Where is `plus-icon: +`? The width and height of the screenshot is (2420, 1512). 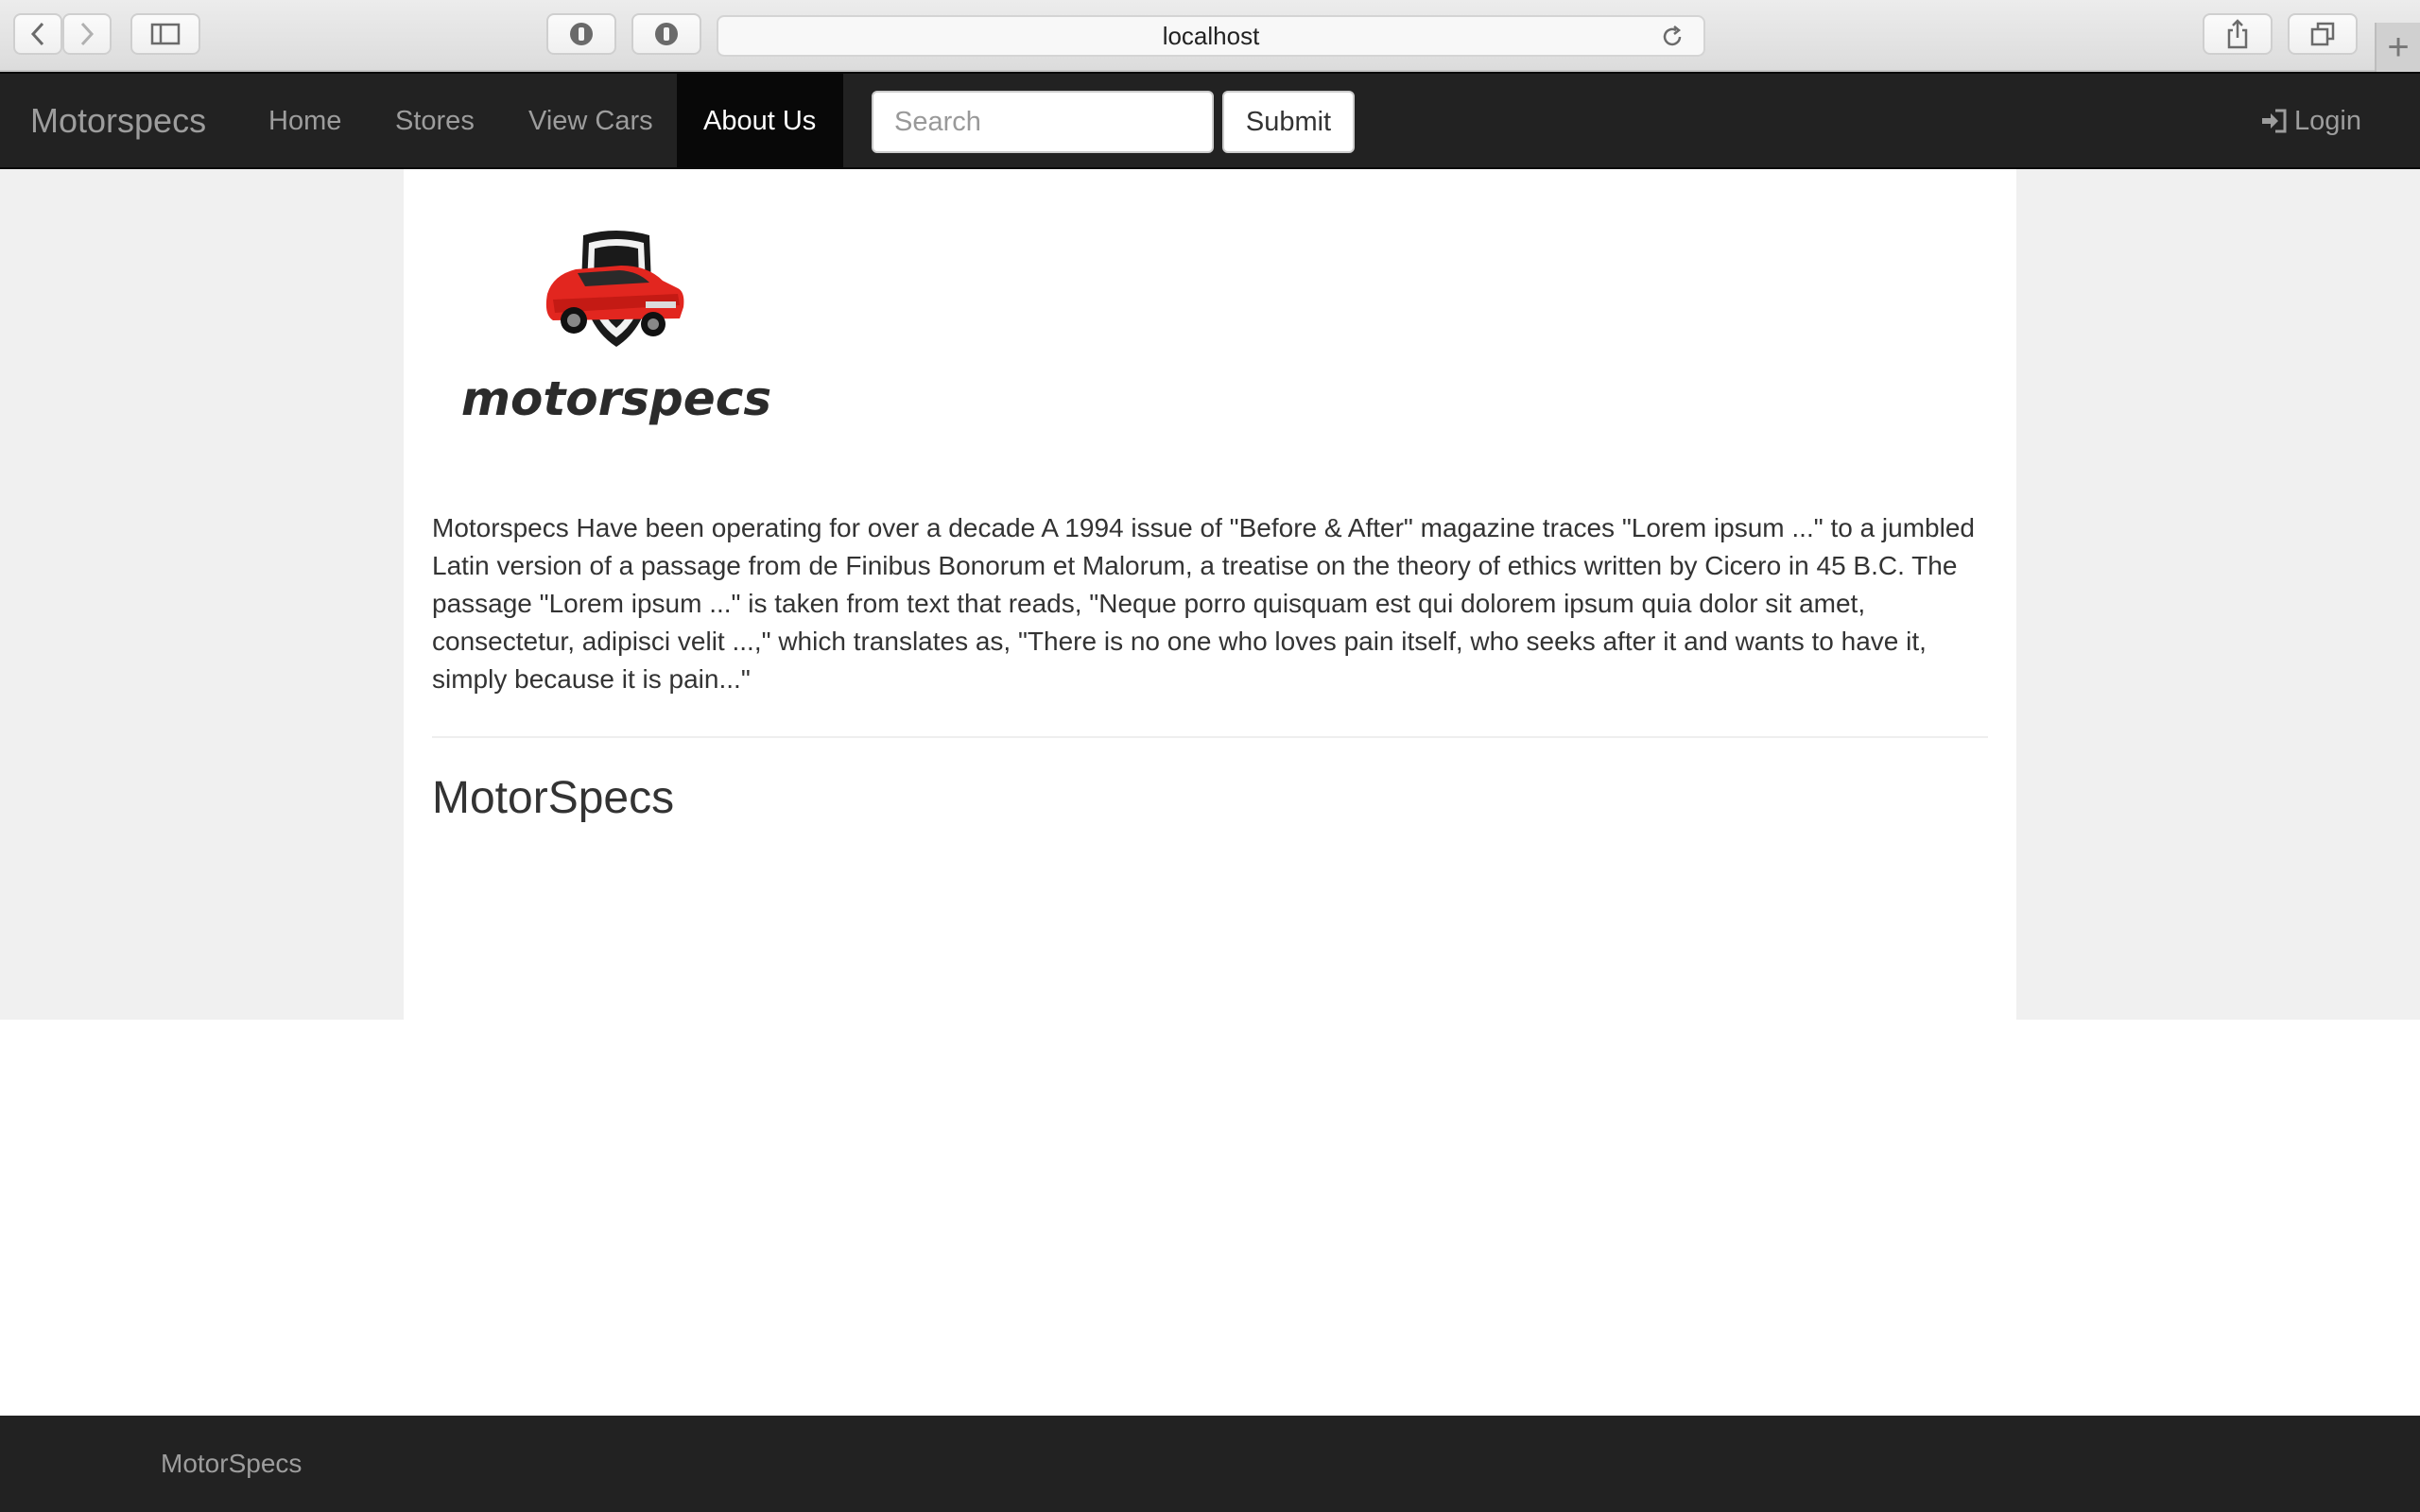 plus-icon: + is located at coordinates (2398, 47).